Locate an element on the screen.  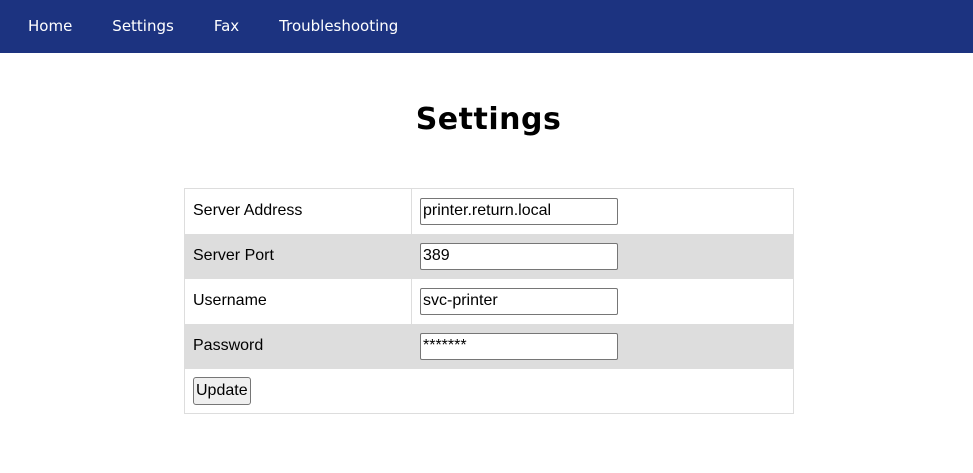
server-address-input is located at coordinates (519, 211).